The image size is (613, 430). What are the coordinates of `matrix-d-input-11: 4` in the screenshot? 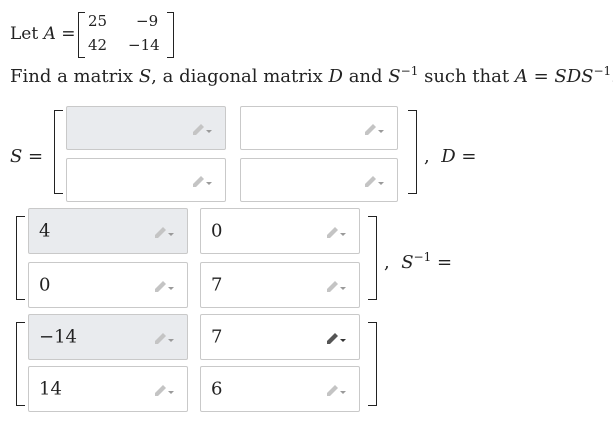 It's located at (108, 231).